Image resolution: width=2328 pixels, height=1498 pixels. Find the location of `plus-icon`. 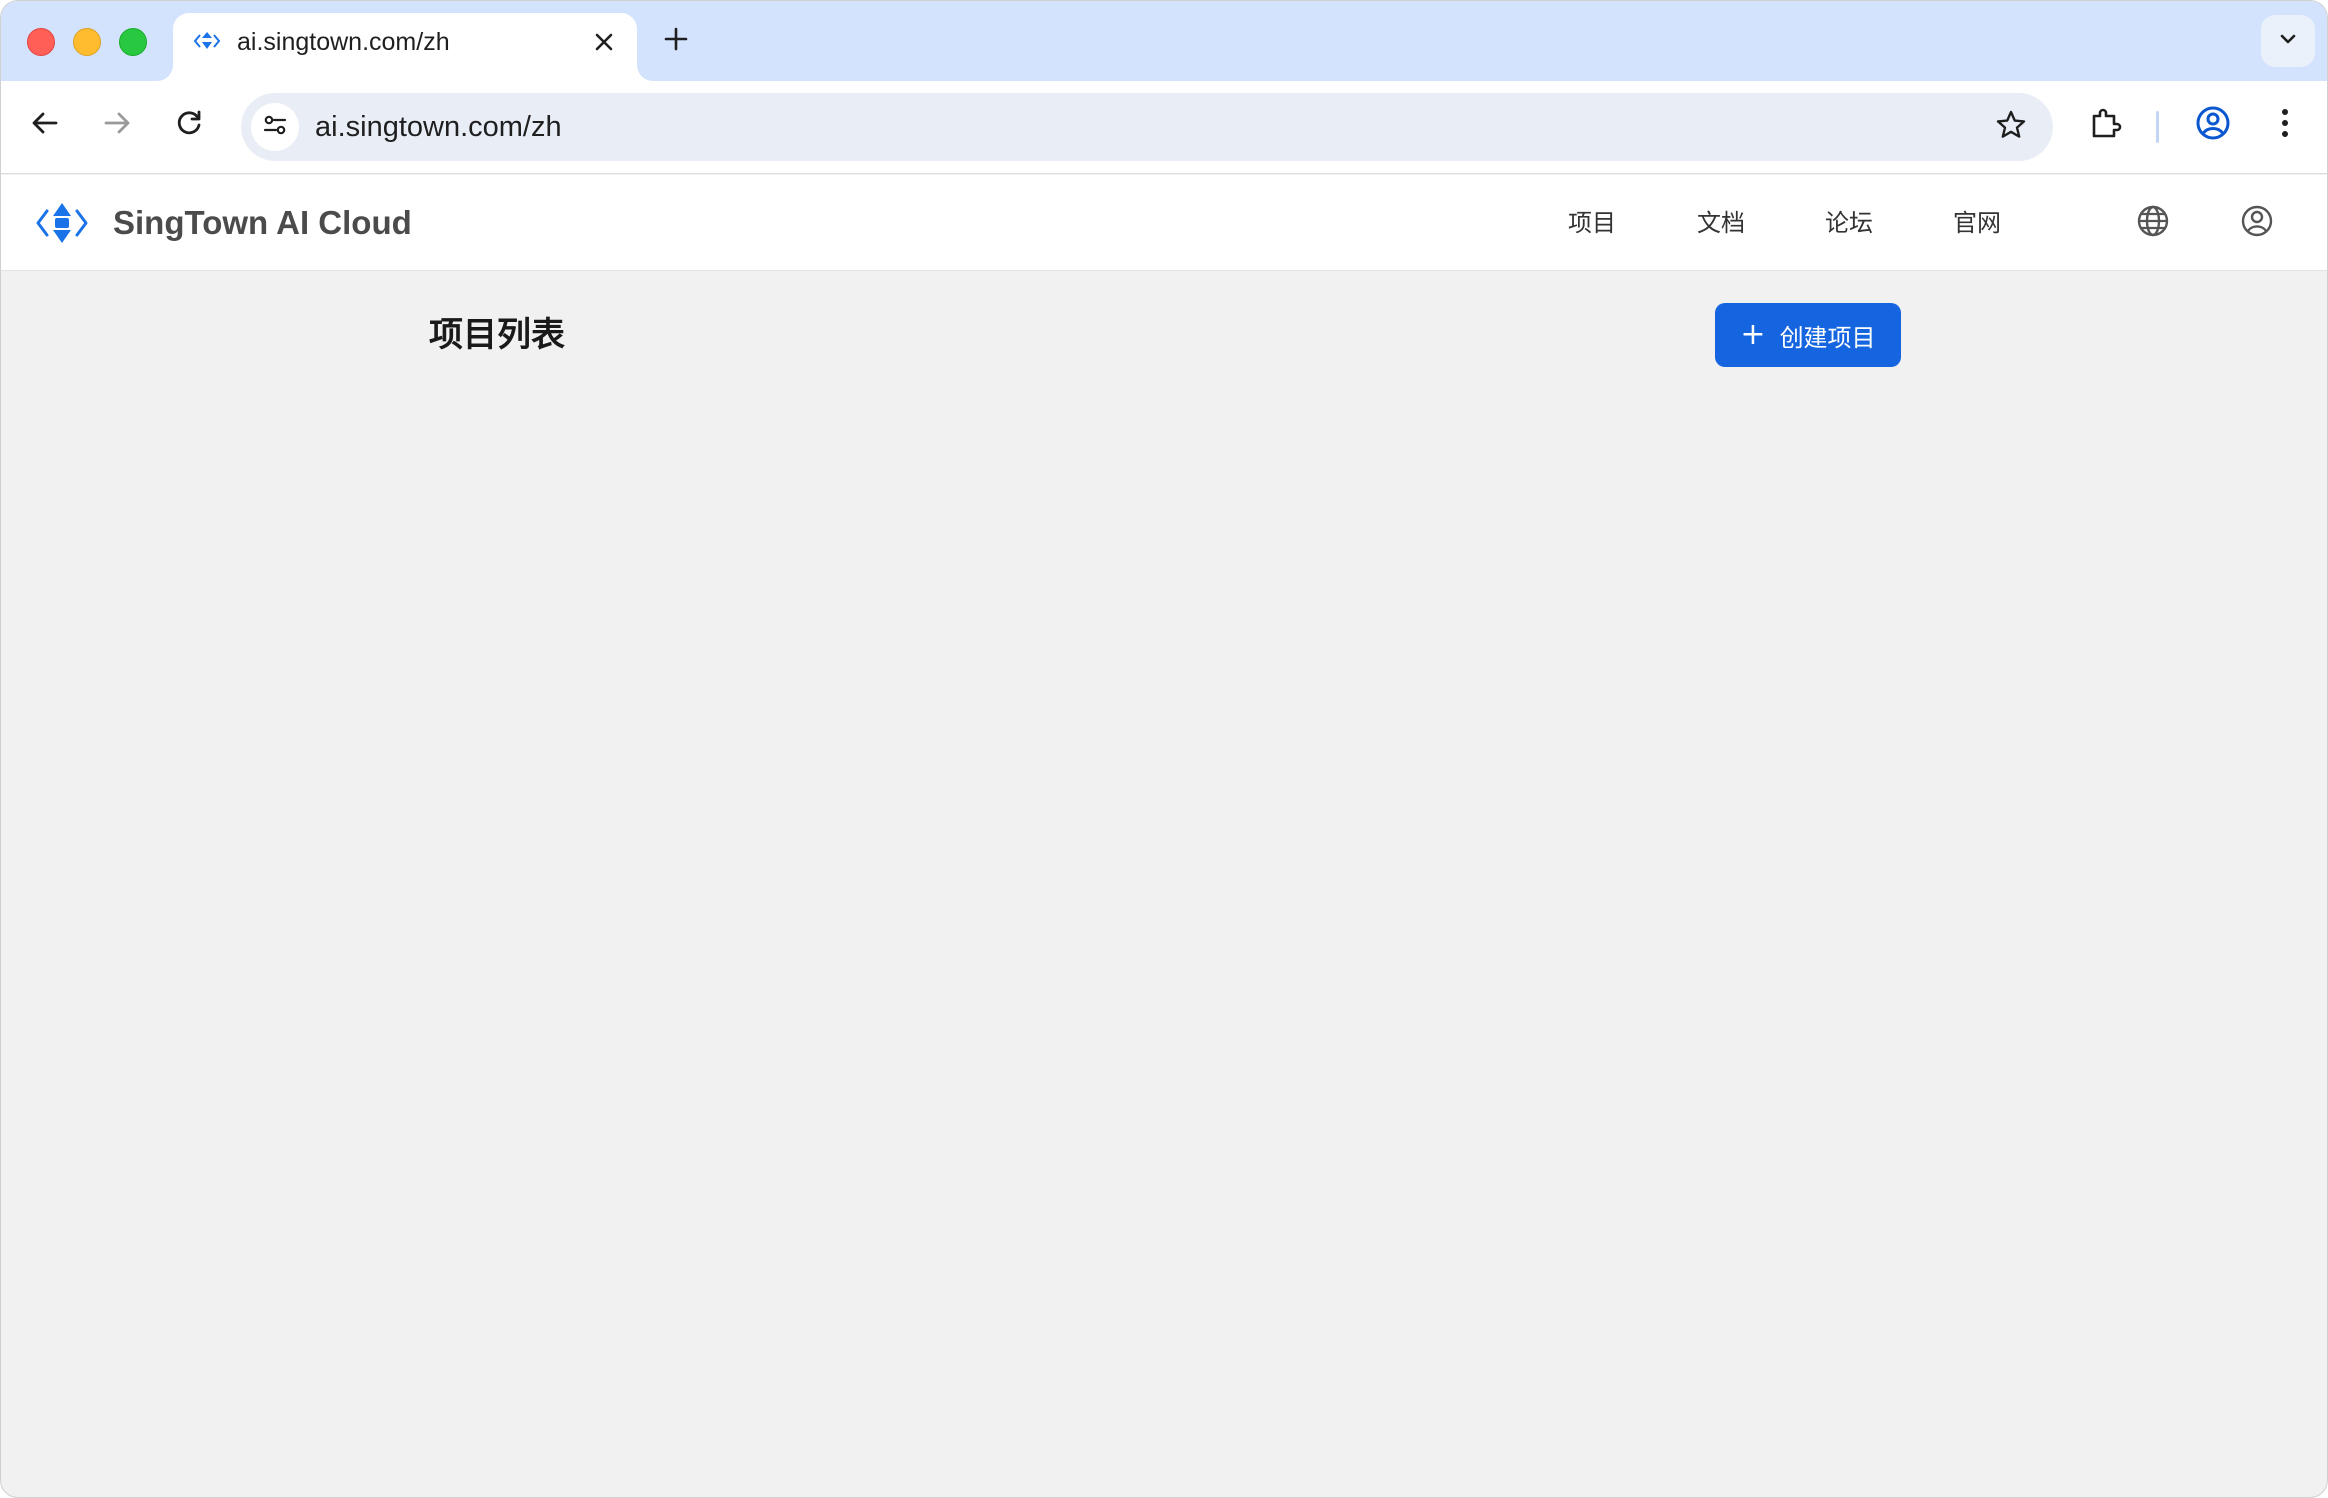

plus-icon is located at coordinates (676, 41).